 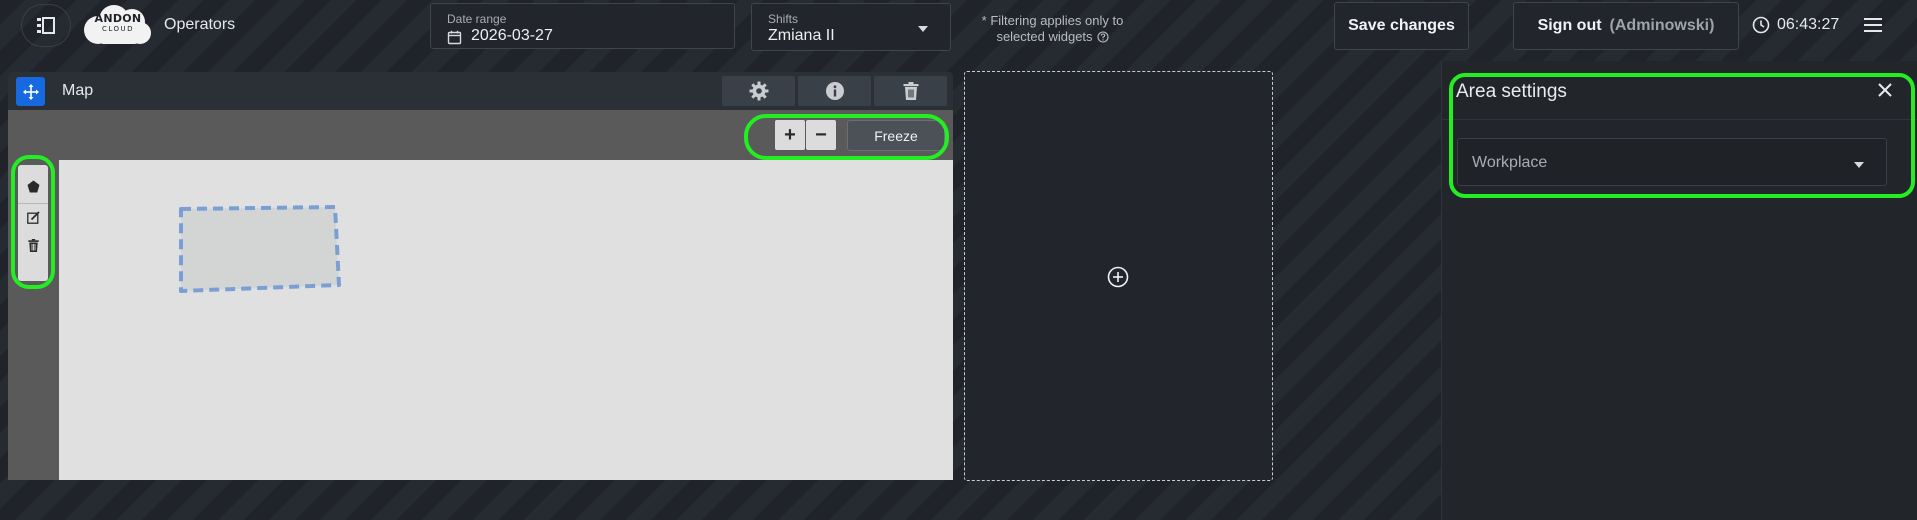 What do you see at coordinates (1044, 36) in the screenshot?
I see `filter-note-line2: selected widgets` at bounding box center [1044, 36].